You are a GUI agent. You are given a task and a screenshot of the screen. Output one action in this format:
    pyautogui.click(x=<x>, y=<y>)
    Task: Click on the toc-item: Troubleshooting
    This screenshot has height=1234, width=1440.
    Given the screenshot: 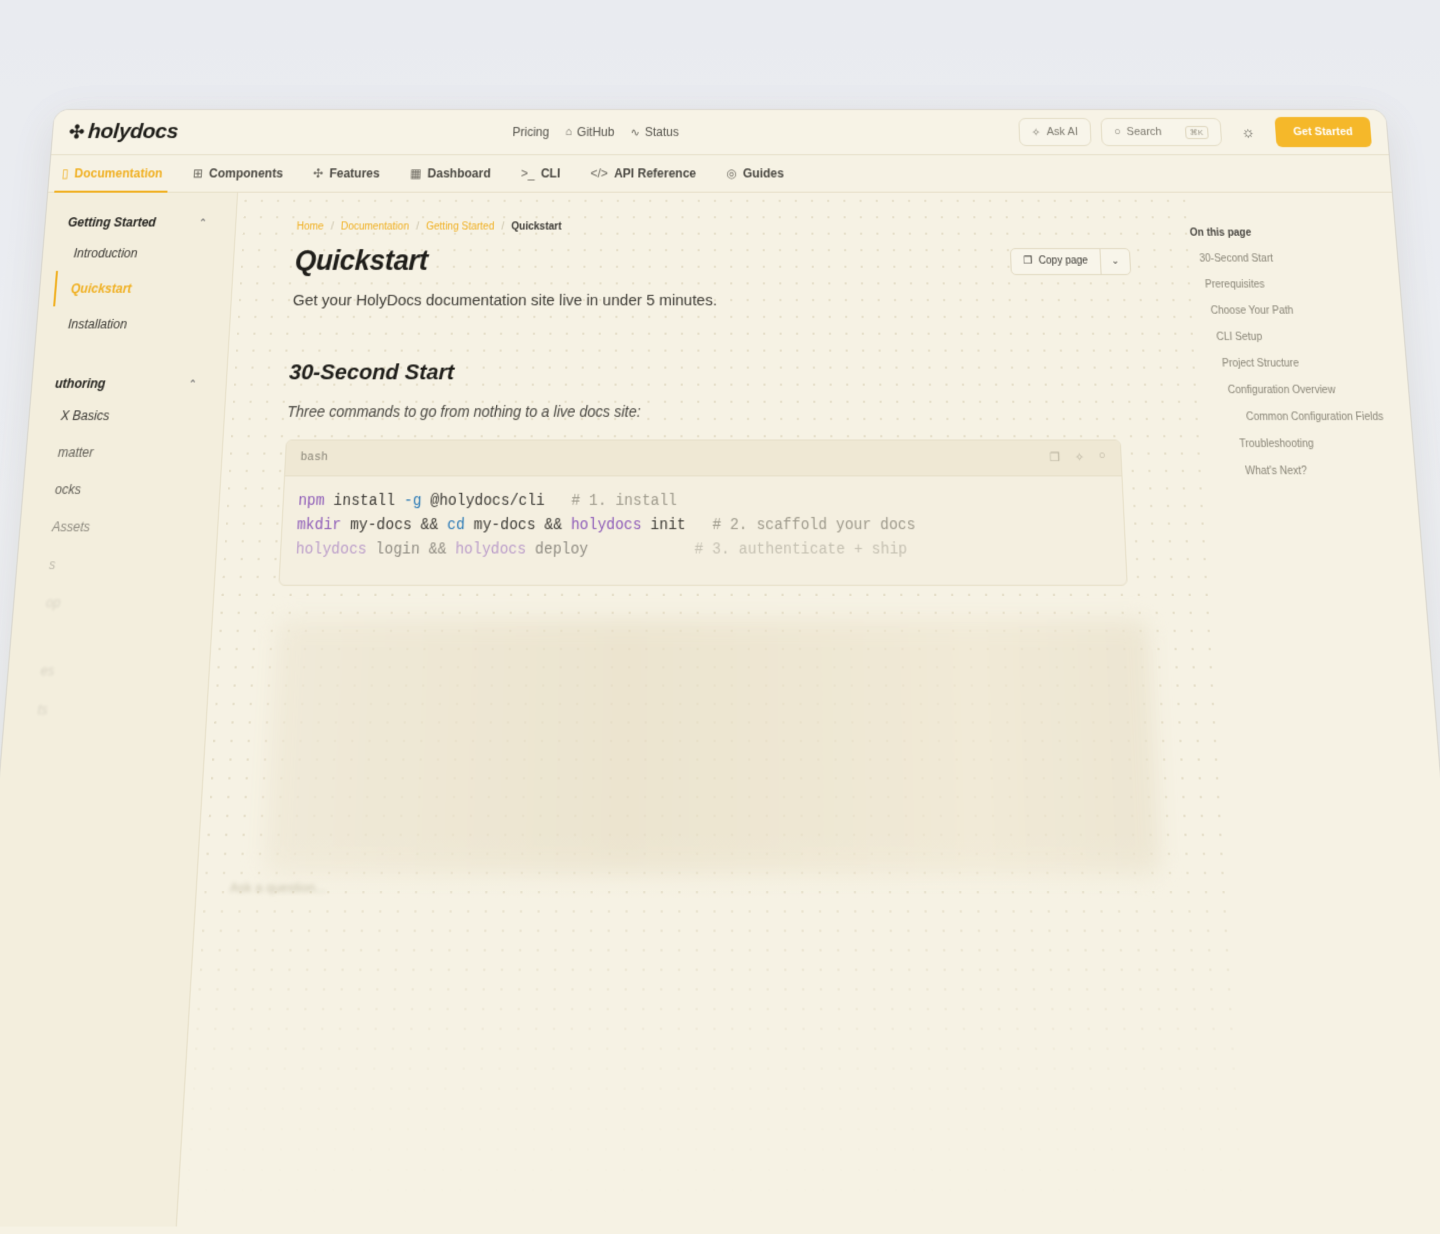 What is the action you would take?
    pyautogui.click(x=1308, y=444)
    